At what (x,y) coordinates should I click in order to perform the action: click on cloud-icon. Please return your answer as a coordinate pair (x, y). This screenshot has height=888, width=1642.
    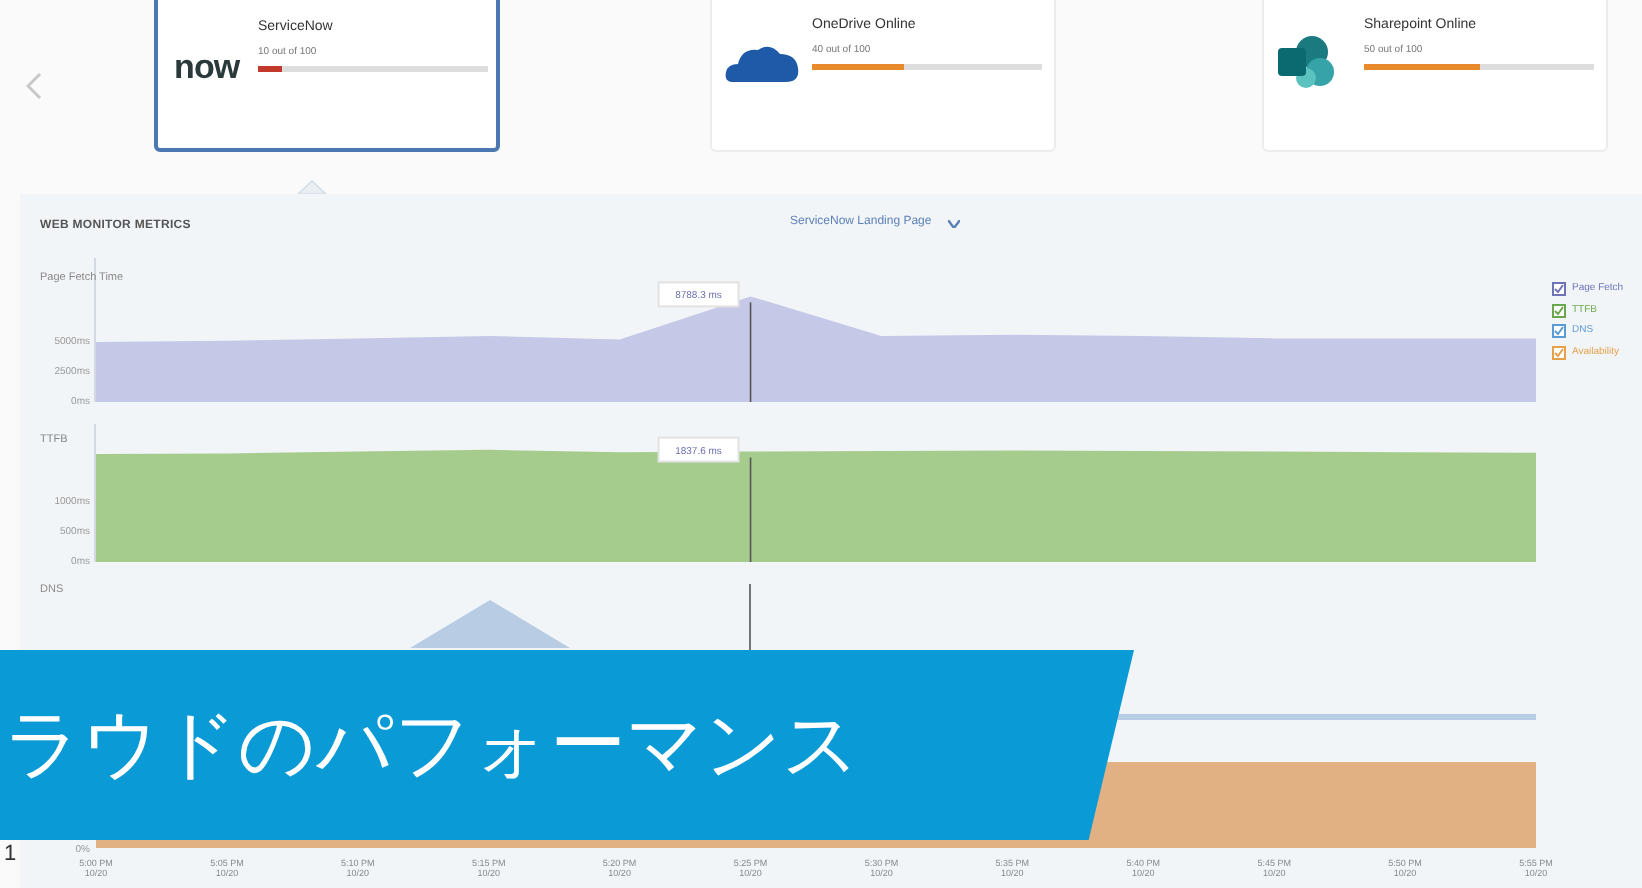
    Looking at the image, I should click on (762, 64).